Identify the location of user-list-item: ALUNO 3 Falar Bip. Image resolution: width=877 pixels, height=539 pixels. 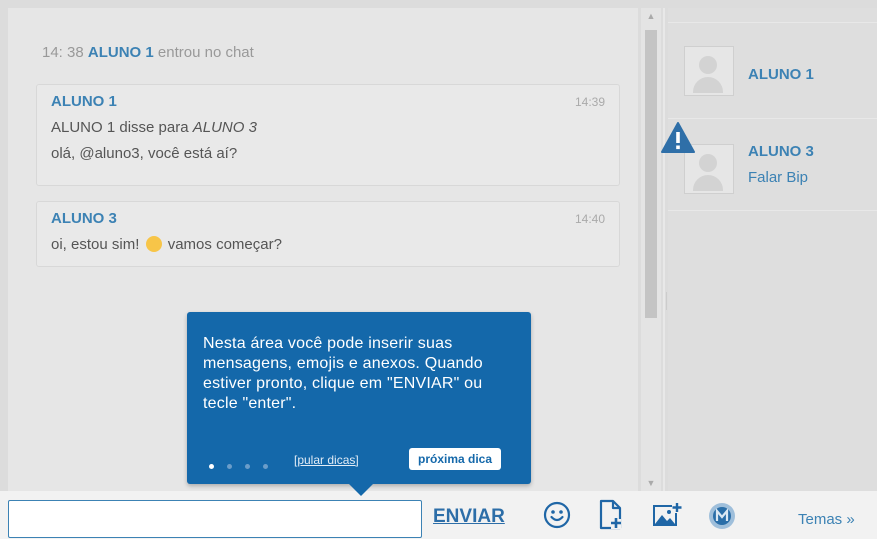
(772, 164).